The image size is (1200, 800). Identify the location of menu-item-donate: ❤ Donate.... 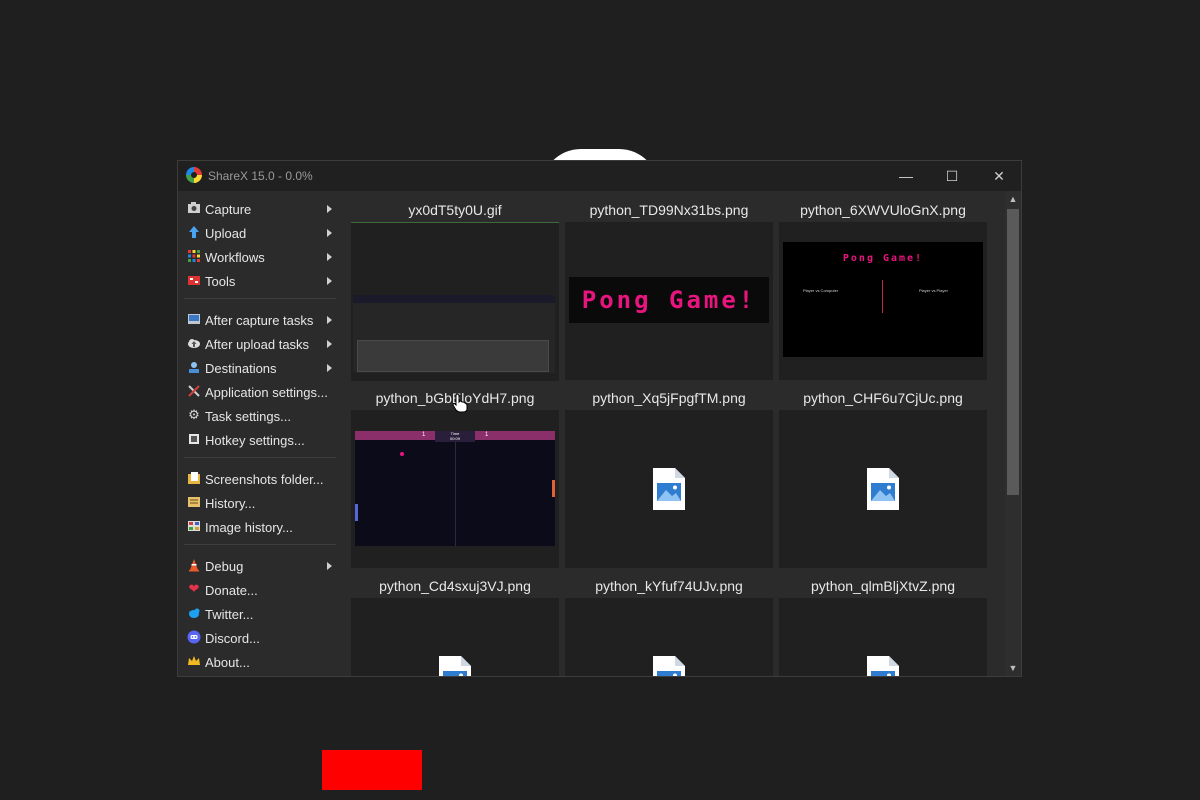
(264, 590).